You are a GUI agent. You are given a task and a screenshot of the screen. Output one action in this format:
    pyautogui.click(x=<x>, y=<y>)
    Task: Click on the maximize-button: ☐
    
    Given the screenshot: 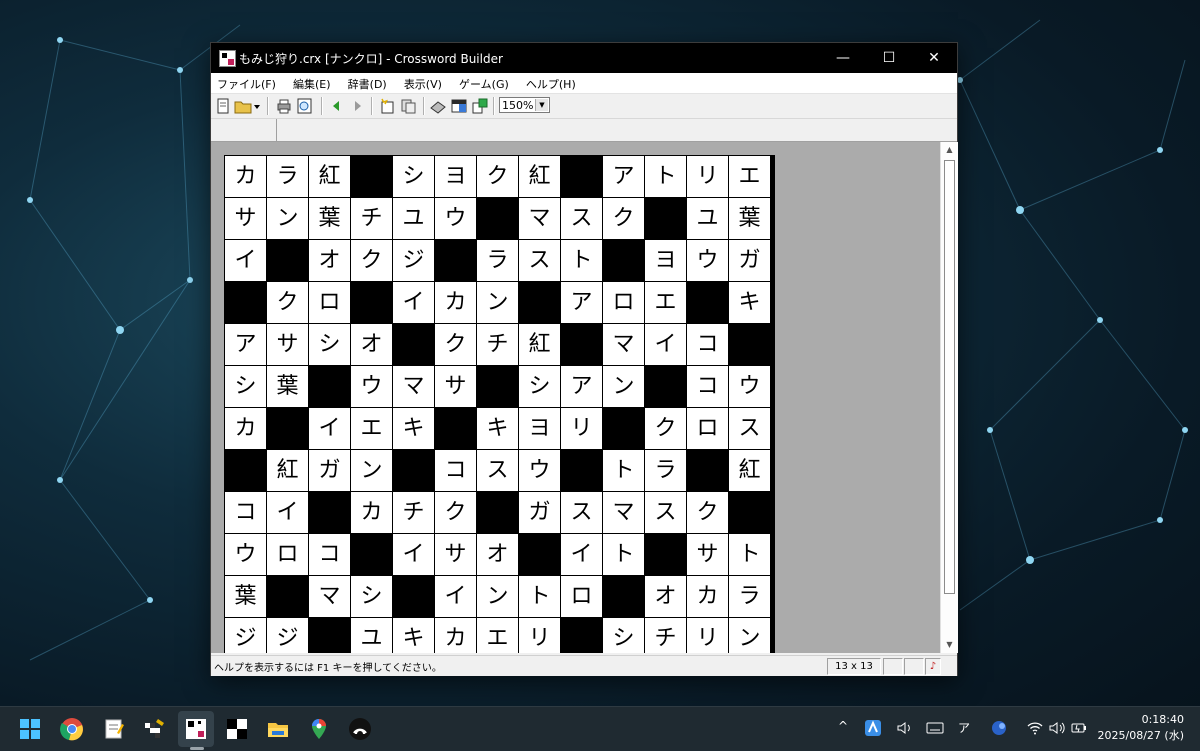 What is the action you would take?
    pyautogui.click(x=889, y=58)
    